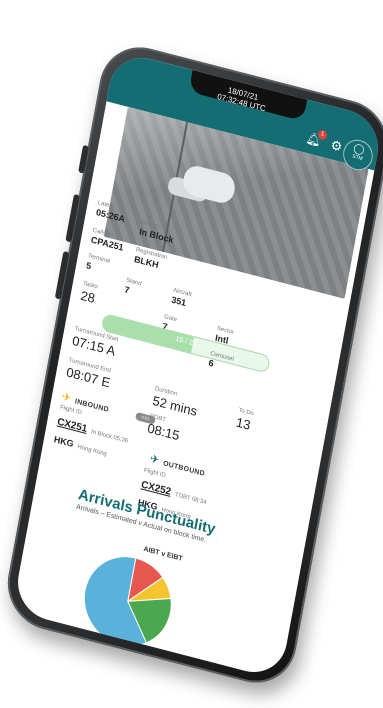 The image size is (383, 708). Describe the element at coordinates (132, 289) in the screenshot. I see `stand-field: Stand 7` at that location.